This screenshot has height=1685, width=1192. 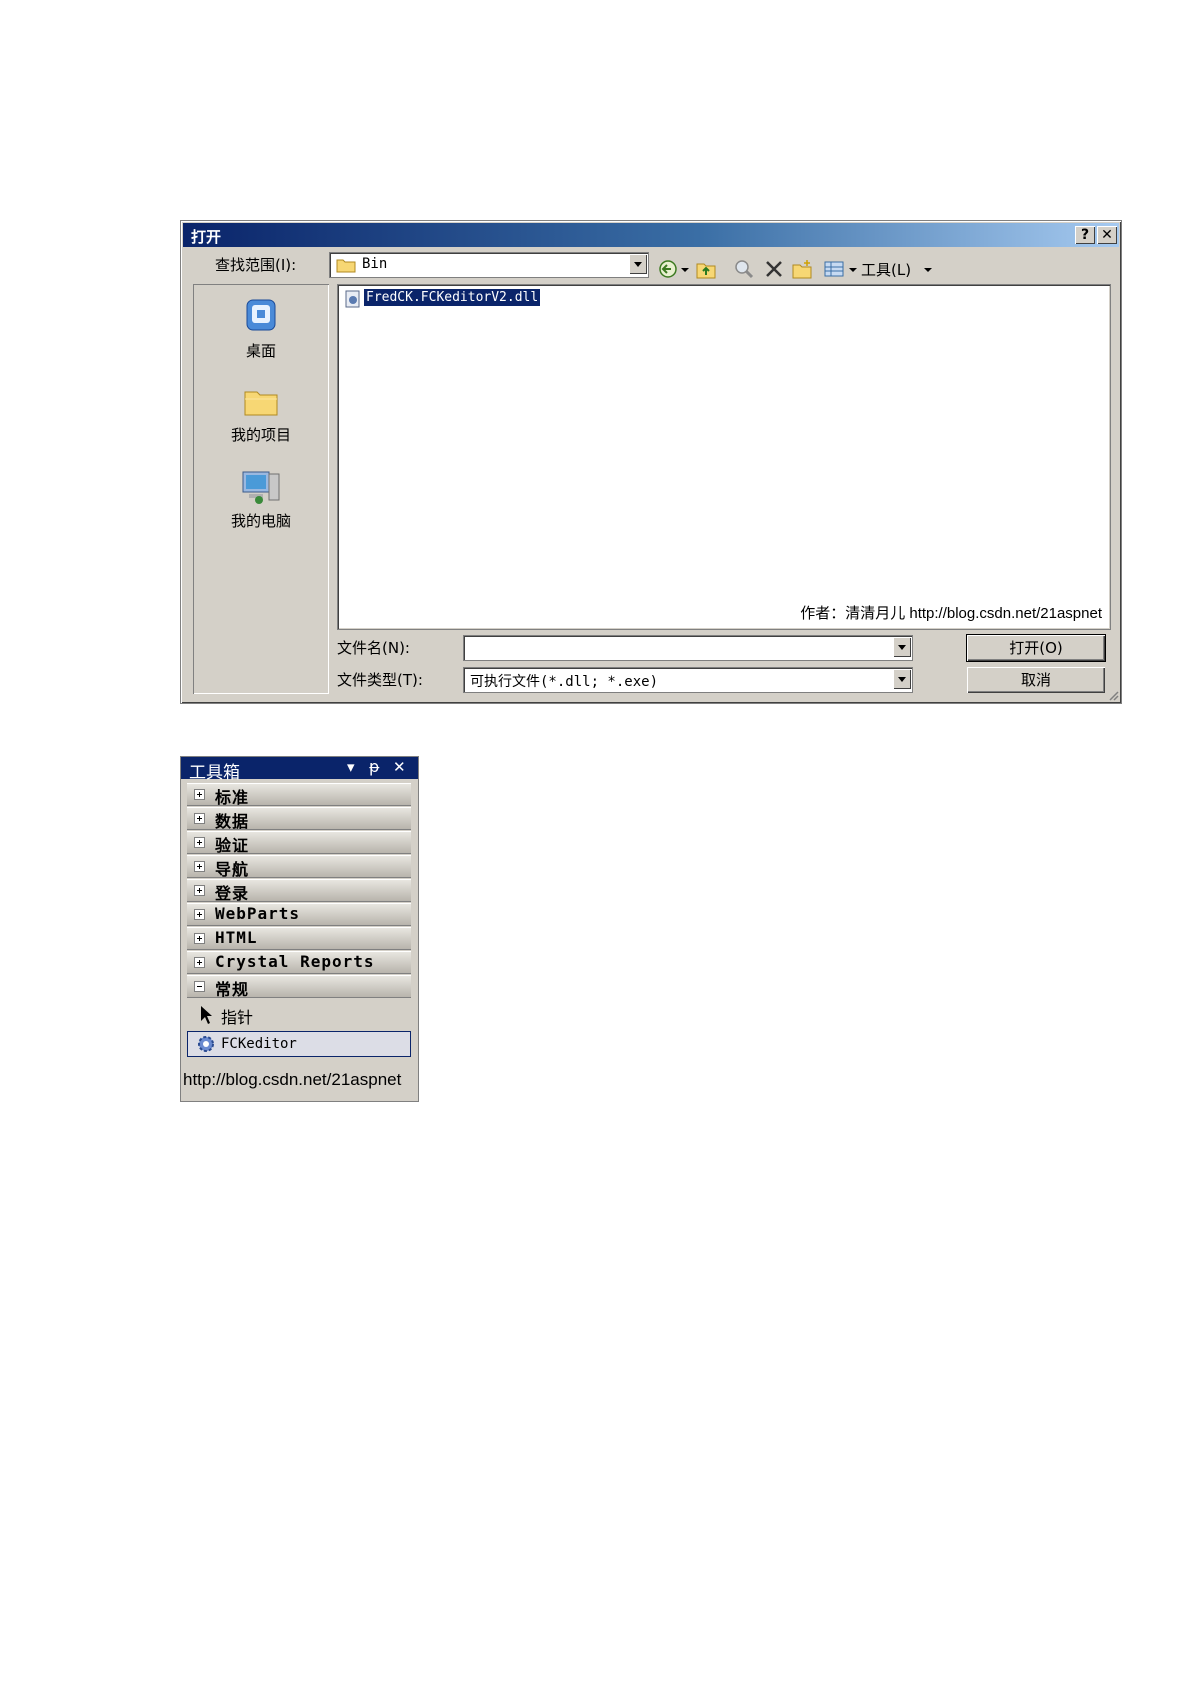 What do you see at coordinates (259, 1044) in the screenshot?
I see `toolbox-item-label: FCKeditor` at bounding box center [259, 1044].